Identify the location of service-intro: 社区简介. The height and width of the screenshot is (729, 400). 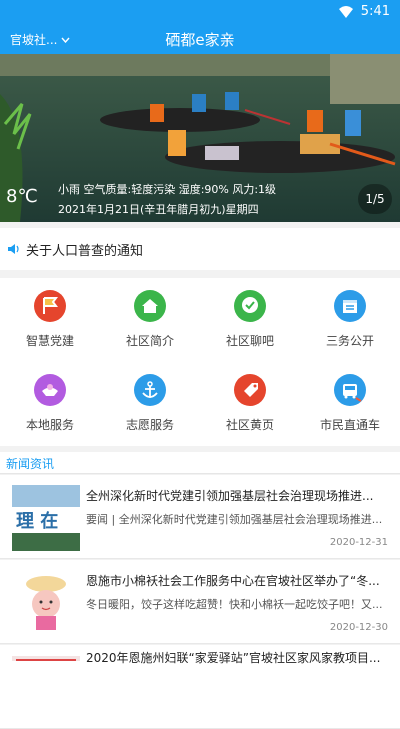
(150, 320).